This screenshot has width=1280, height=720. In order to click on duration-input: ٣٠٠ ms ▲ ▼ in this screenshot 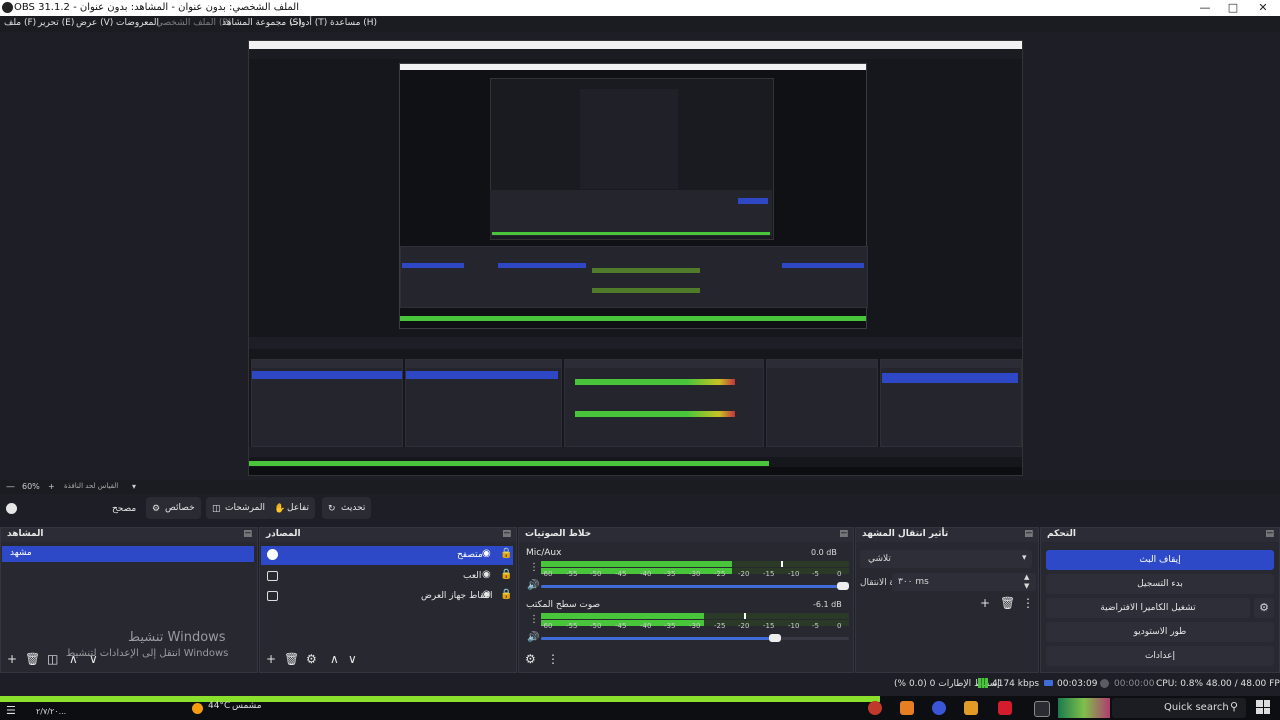, I will do `click(964, 582)`.